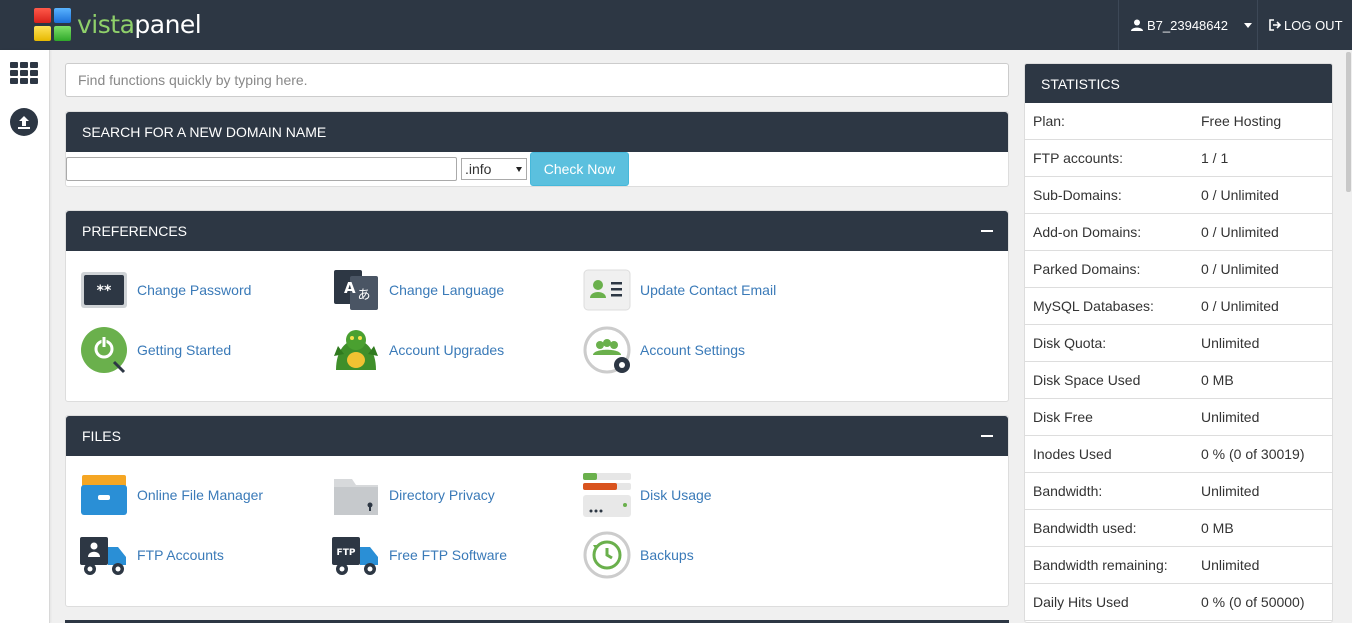  I want to click on svg-text: A, so click(350, 288).